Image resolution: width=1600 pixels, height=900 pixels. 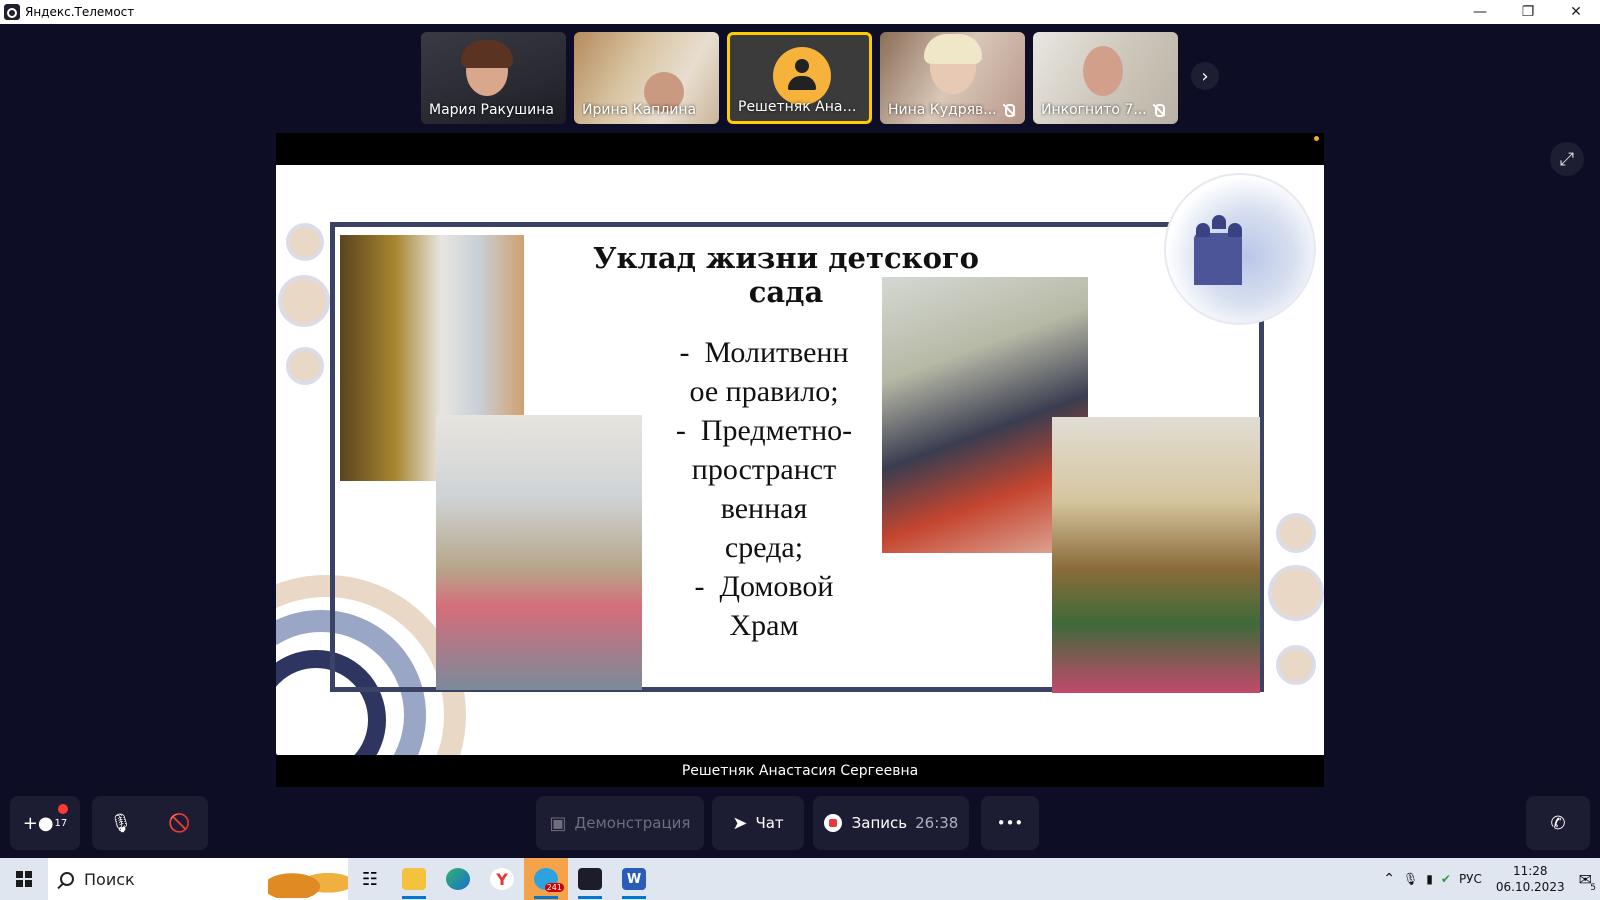 I want to click on file-explorer-button, so click(x=414, y=879).